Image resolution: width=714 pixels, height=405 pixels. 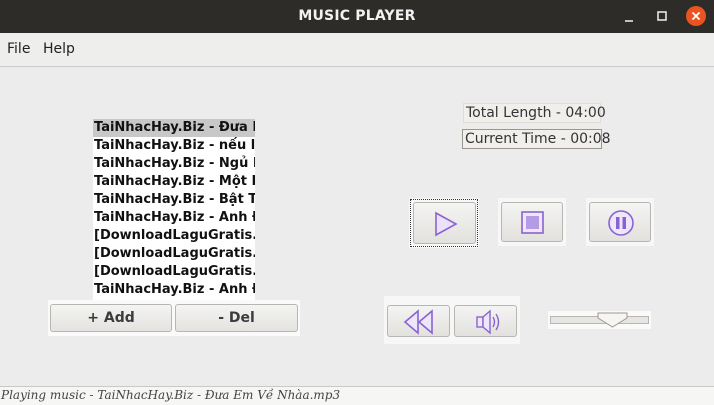 What do you see at coordinates (630, 16) in the screenshot?
I see `minimize-icon` at bounding box center [630, 16].